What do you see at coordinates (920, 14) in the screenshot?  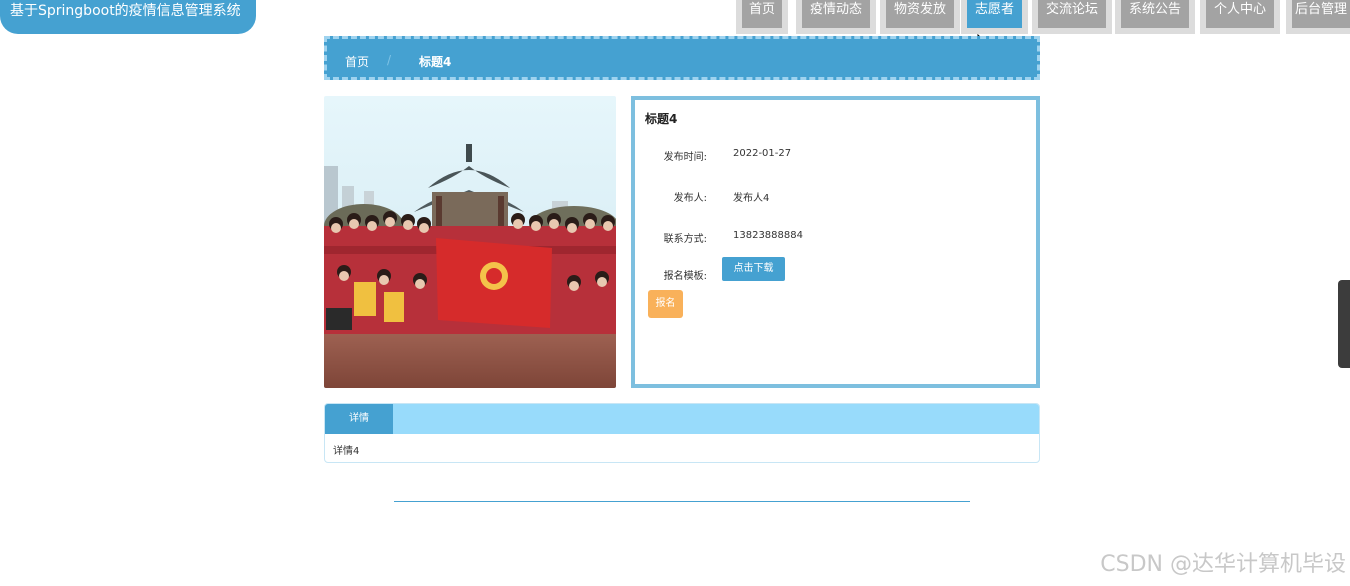 I see `nav-item-label: 物资发放` at bounding box center [920, 14].